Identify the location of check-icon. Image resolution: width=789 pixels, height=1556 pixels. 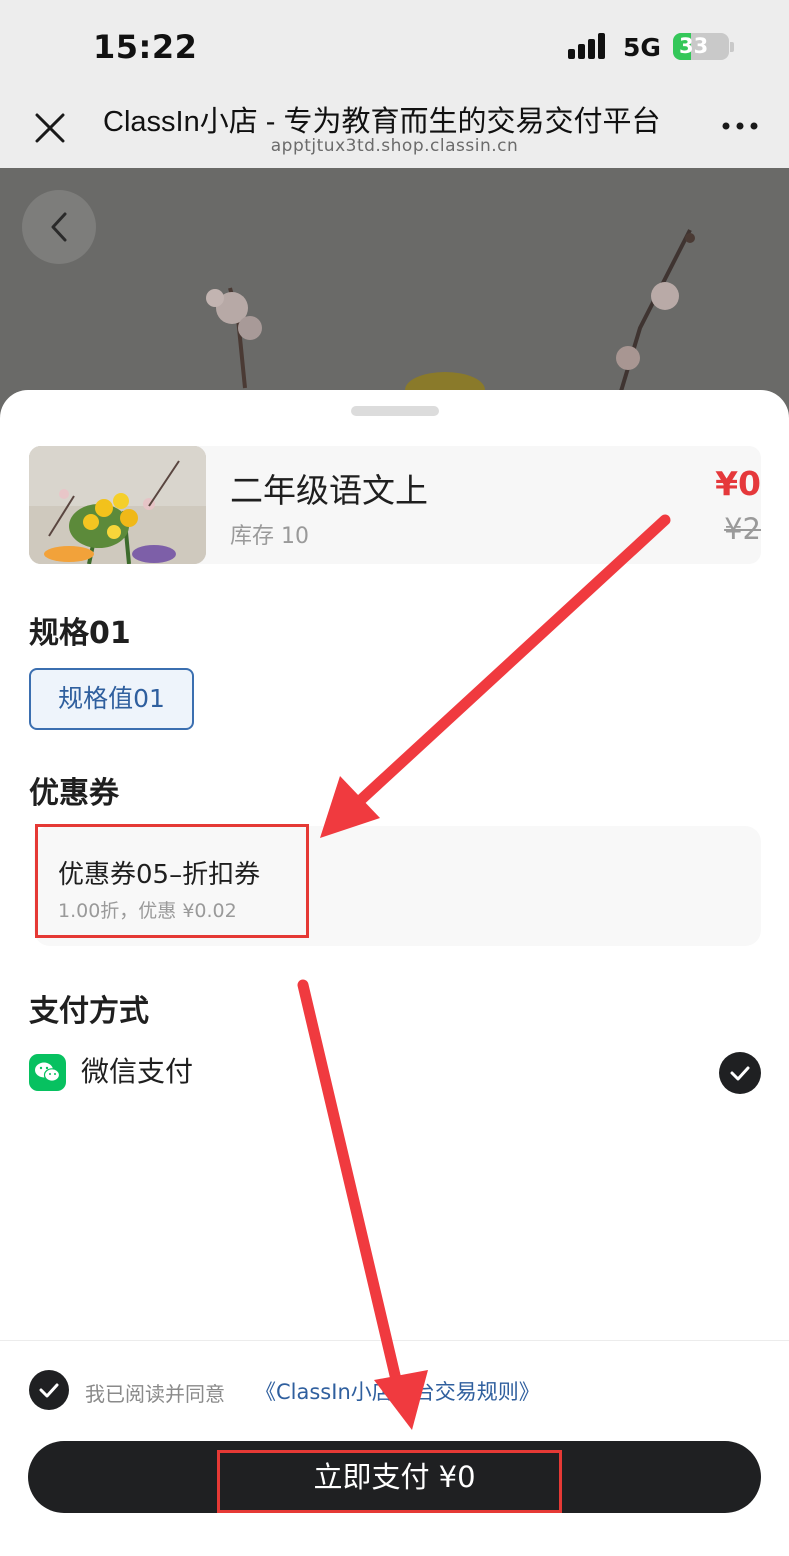
(49, 1390).